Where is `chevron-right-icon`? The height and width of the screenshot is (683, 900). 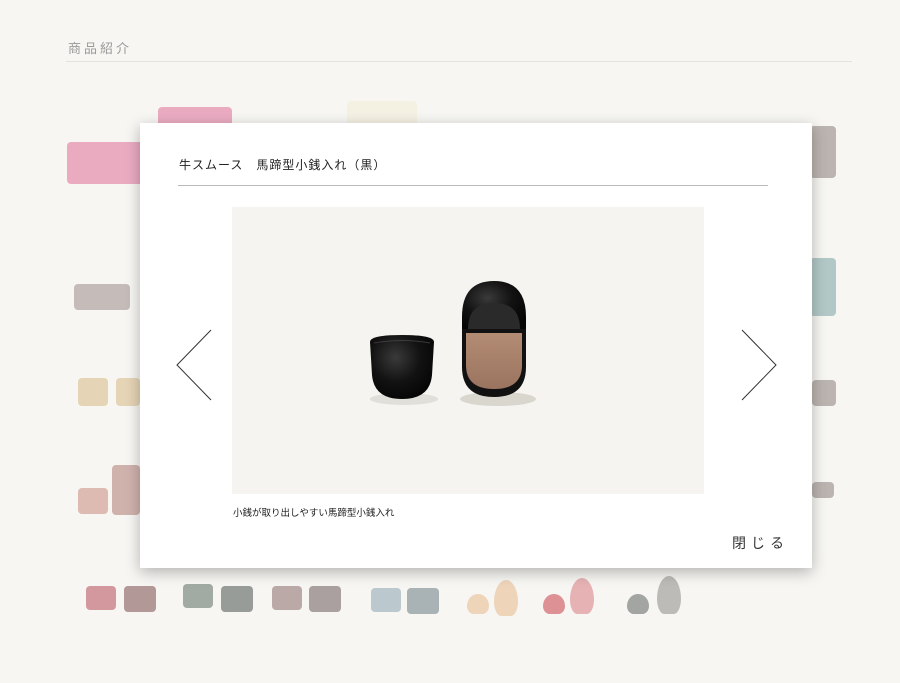
chevron-right-icon is located at coordinates (759, 365).